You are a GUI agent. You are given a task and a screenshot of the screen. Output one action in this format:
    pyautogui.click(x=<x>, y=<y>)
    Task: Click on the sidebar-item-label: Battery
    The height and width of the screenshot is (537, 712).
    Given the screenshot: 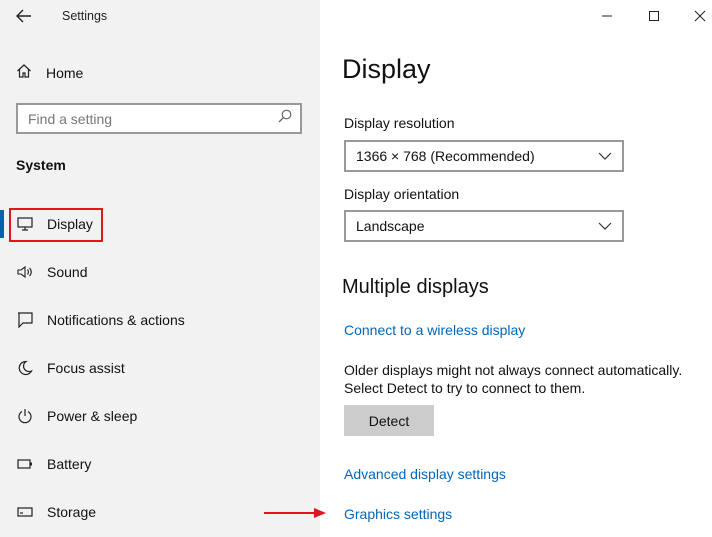 What is the action you would take?
    pyautogui.click(x=69, y=464)
    